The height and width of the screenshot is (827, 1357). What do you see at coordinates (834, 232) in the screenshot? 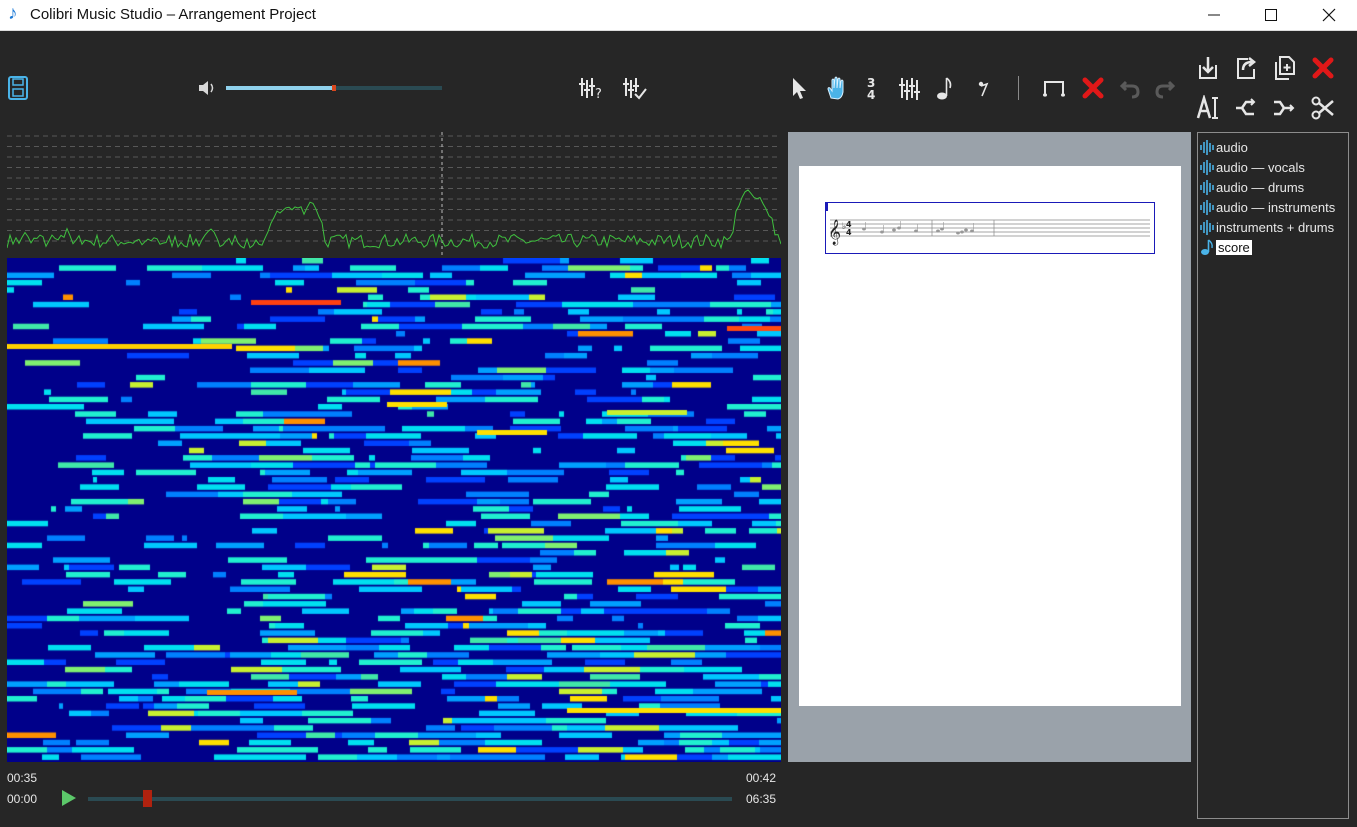
I see `treble-clef-icon: 𝄞` at bounding box center [834, 232].